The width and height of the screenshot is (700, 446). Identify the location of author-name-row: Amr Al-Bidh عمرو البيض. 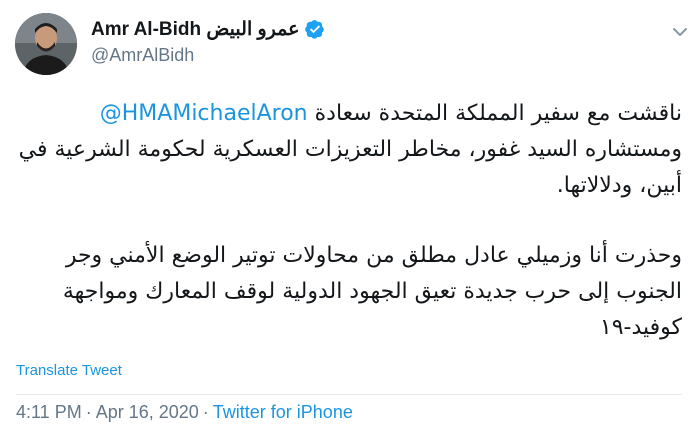
(208, 29).